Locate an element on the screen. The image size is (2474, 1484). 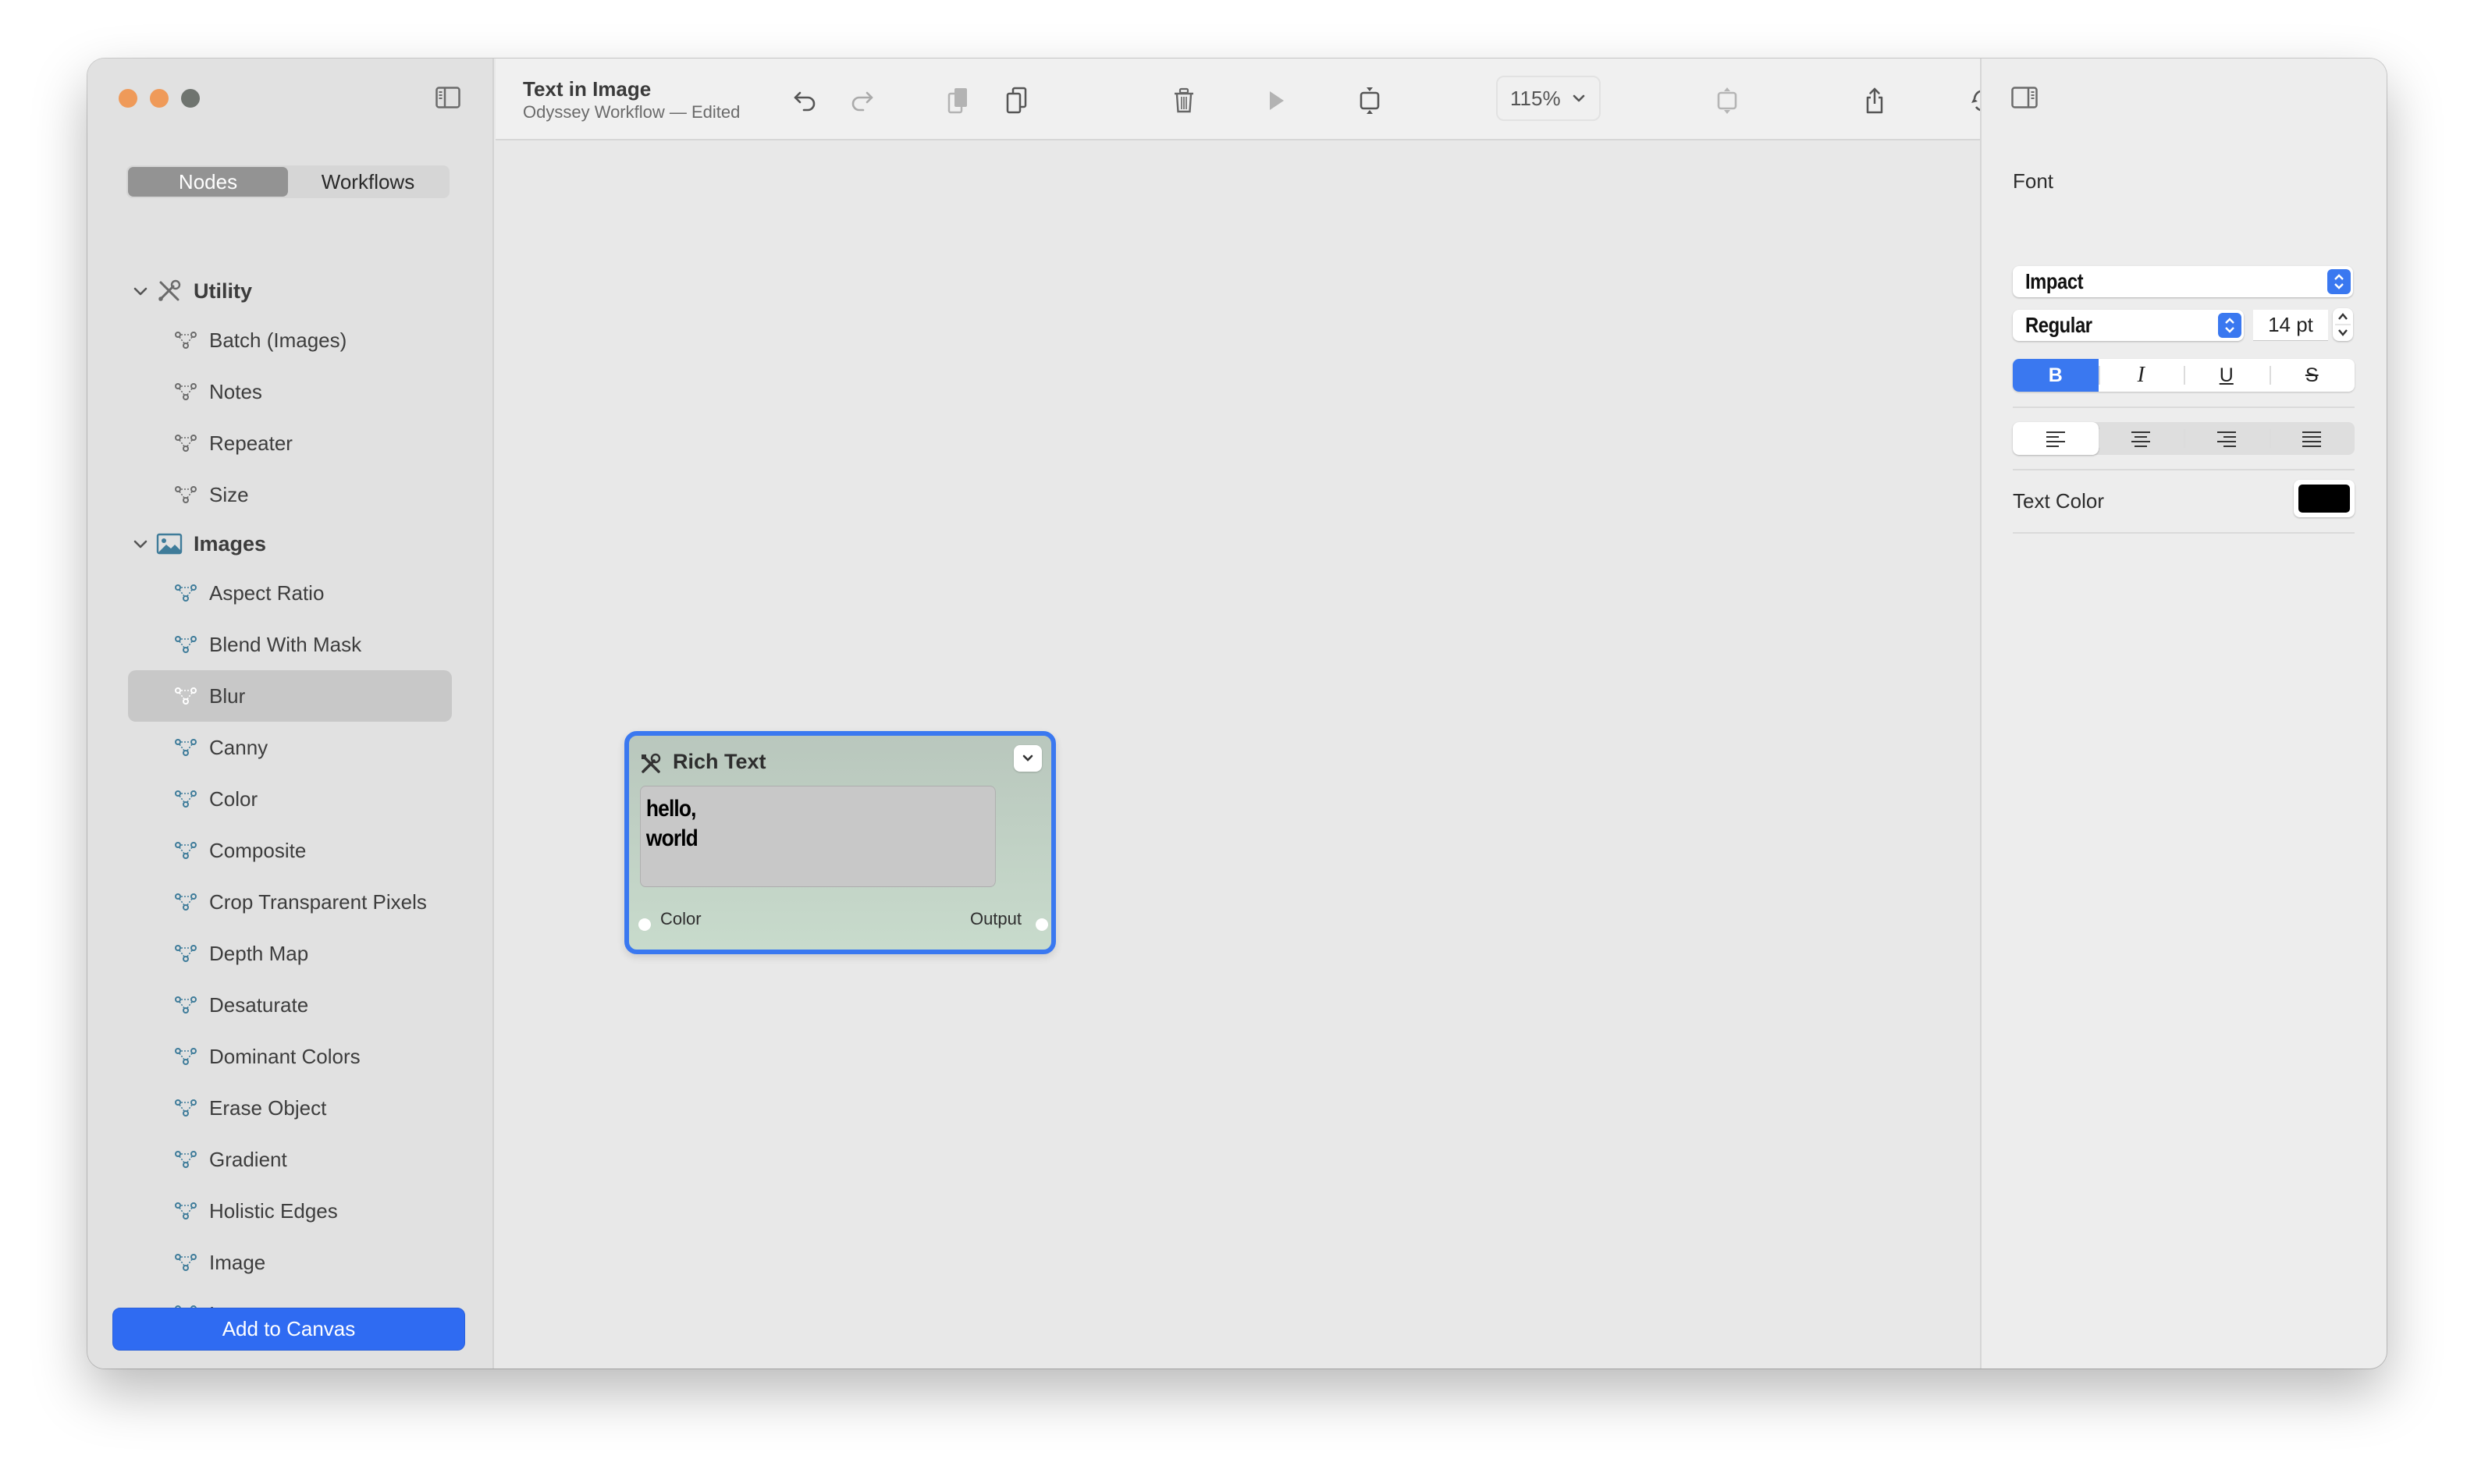
close-button is located at coordinates (128, 99).